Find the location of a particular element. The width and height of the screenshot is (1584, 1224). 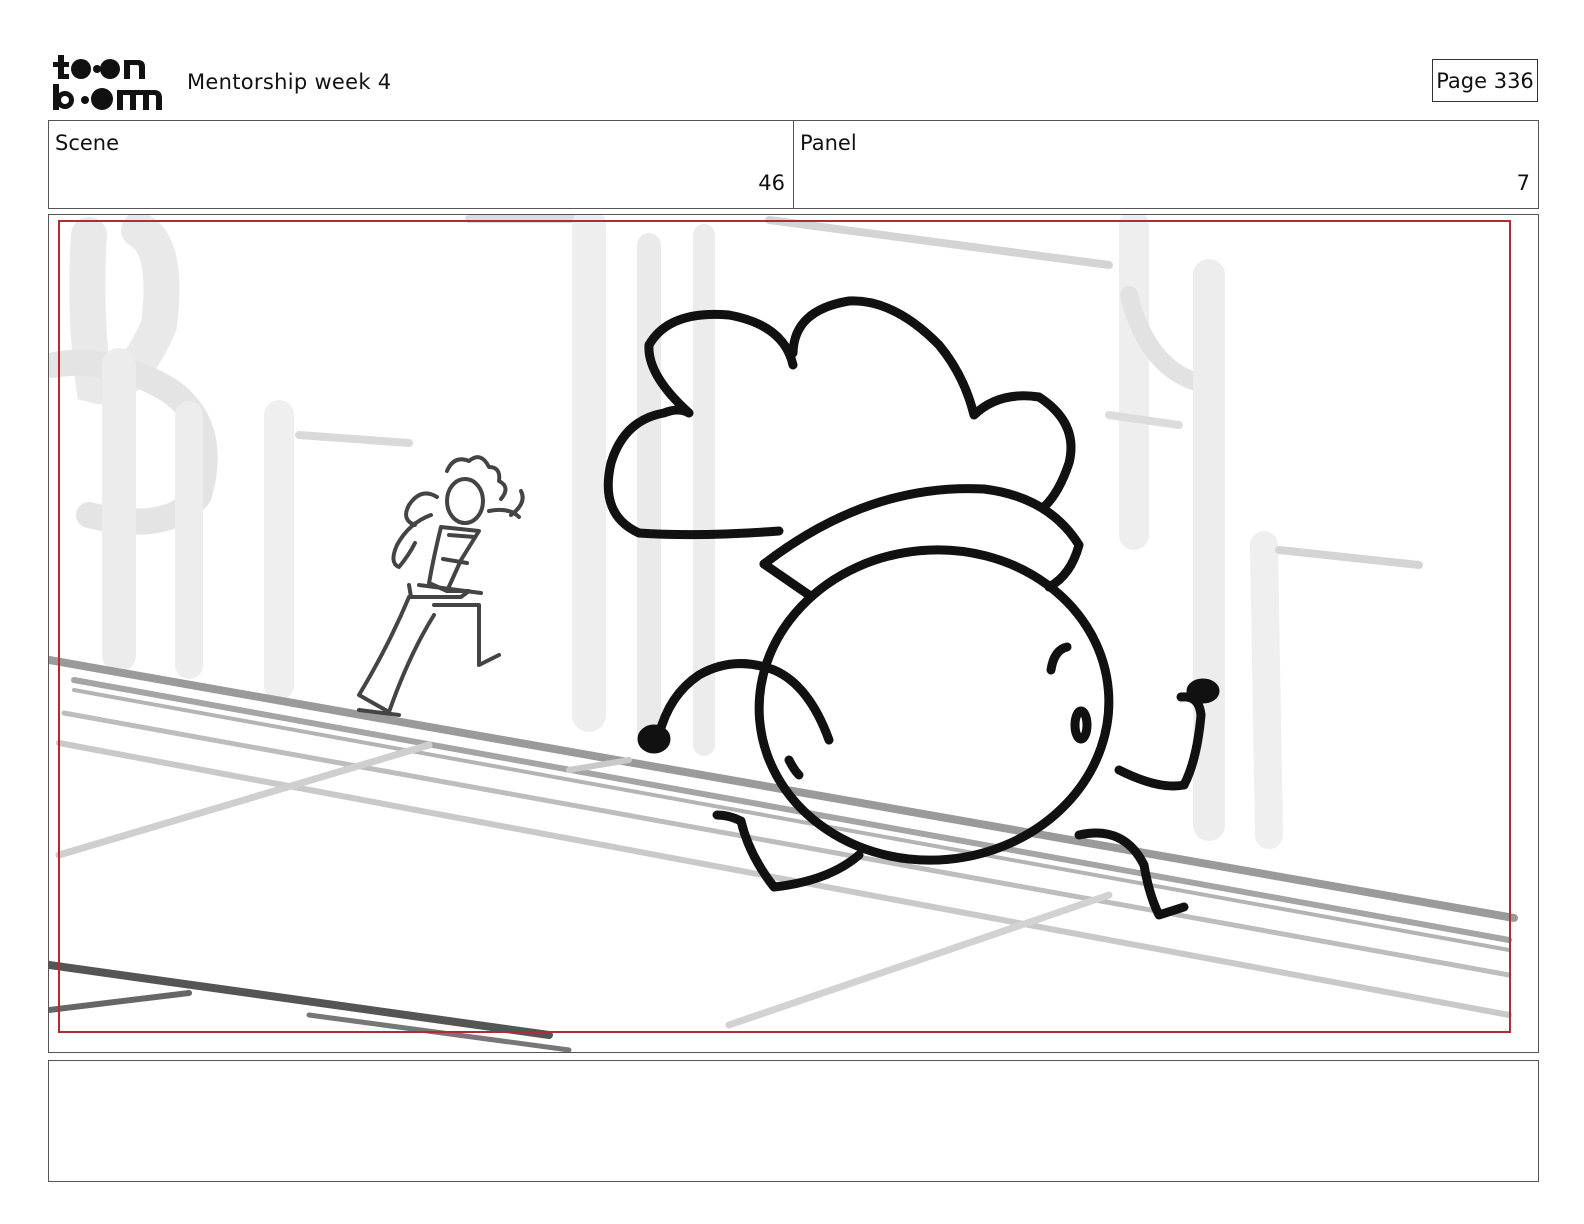

page-number-label: Page 336 is located at coordinates (1485, 80).